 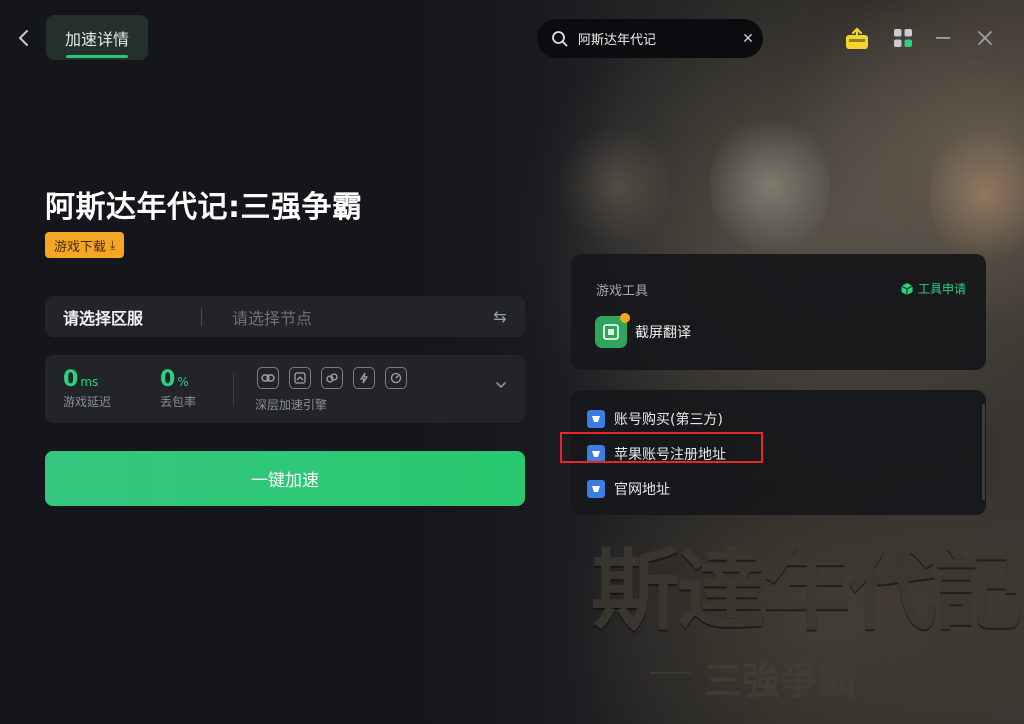 What do you see at coordinates (24, 38) in the screenshot?
I see `back-arrow-icon` at bounding box center [24, 38].